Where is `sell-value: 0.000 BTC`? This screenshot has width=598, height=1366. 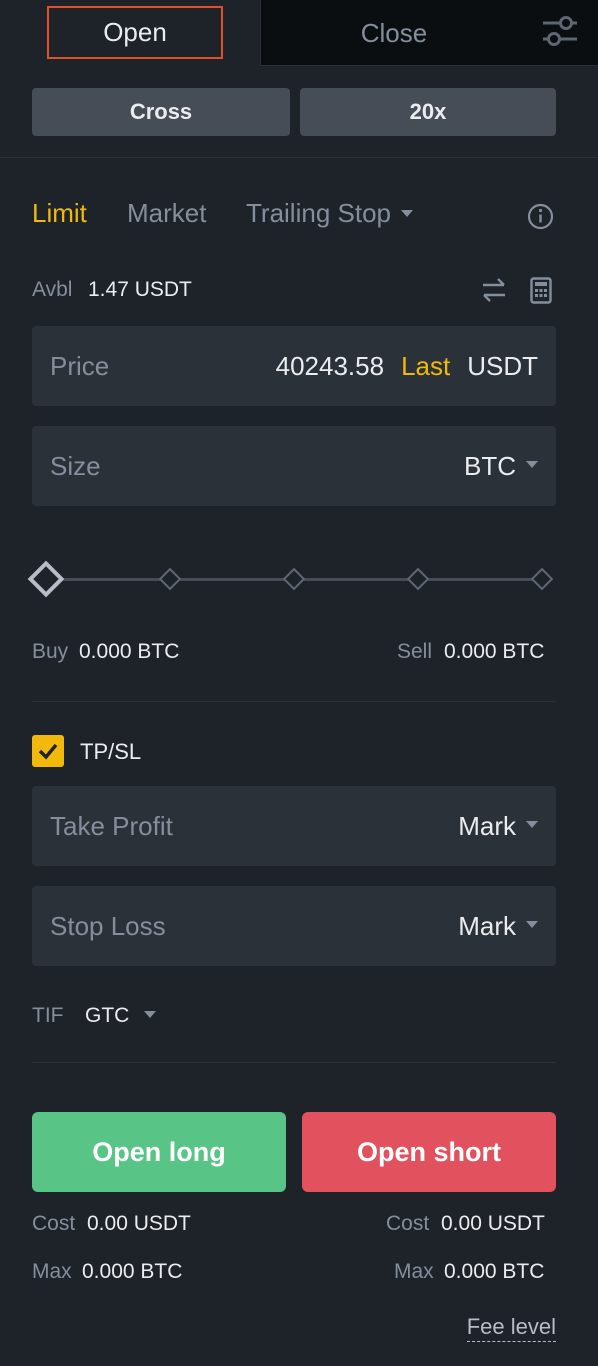
sell-value: 0.000 BTC is located at coordinates (494, 651).